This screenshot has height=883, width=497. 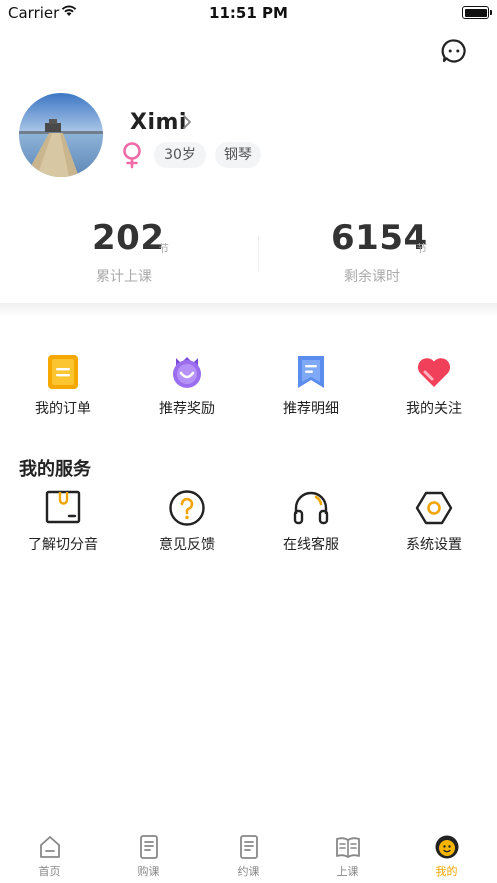 I want to click on referral-details-icon, so click(x=311, y=372).